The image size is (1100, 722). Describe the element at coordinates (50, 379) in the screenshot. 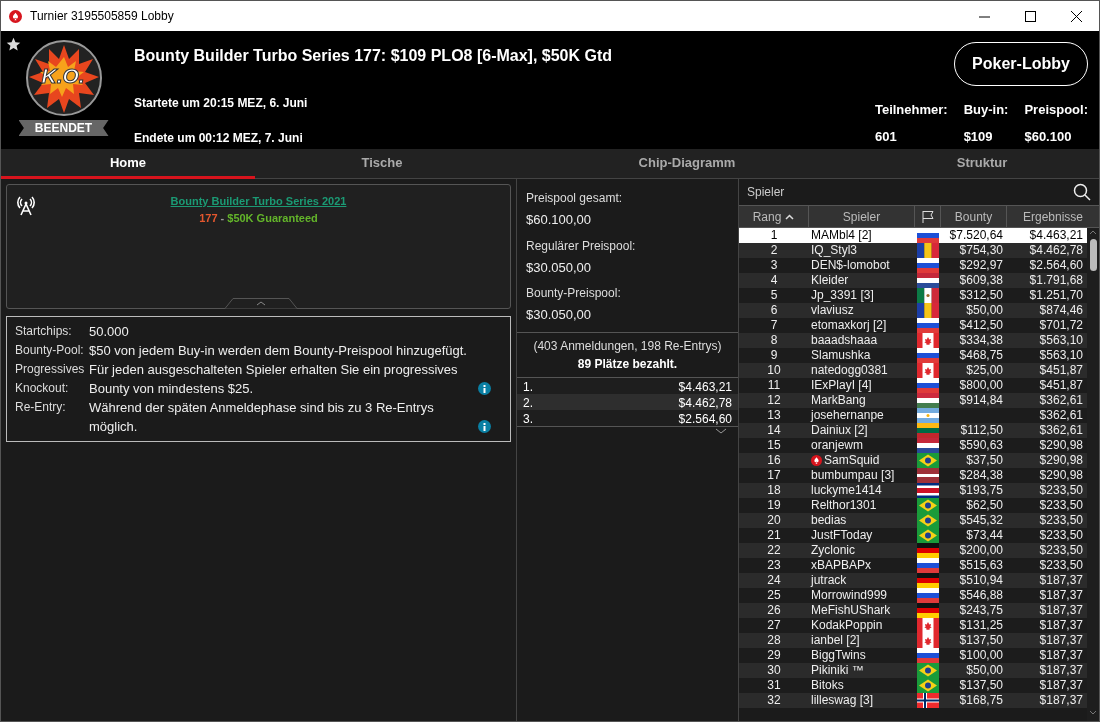

I see `detail-label: Progressives Knockout:` at that location.